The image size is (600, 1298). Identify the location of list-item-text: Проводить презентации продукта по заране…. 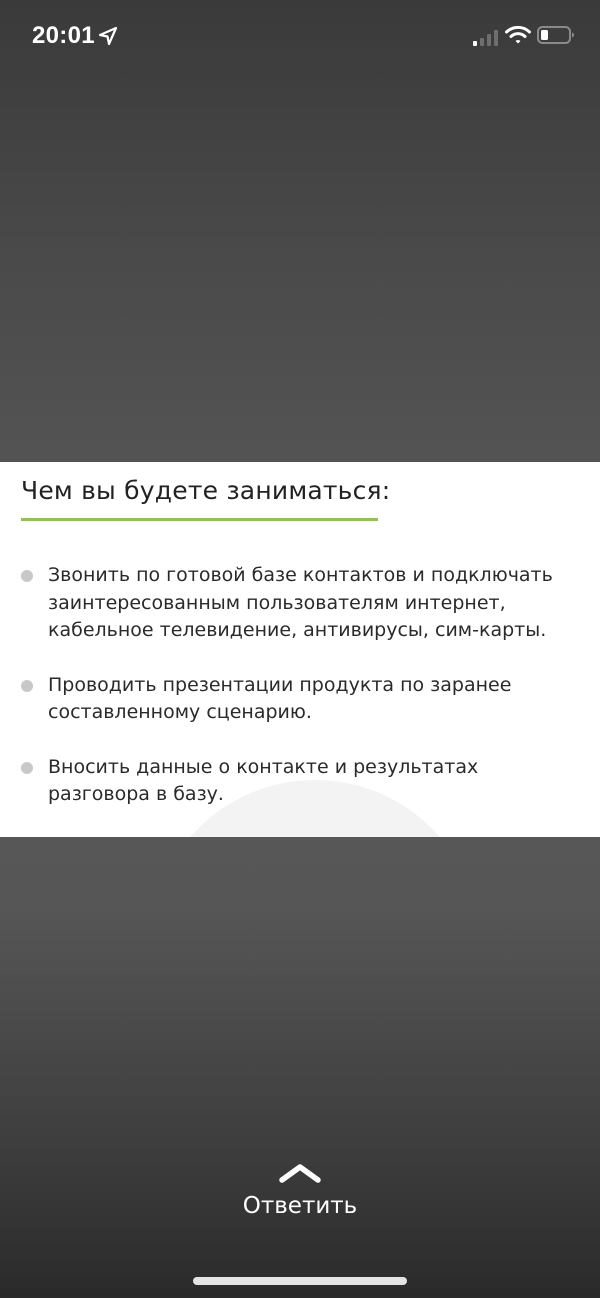
(280, 698).